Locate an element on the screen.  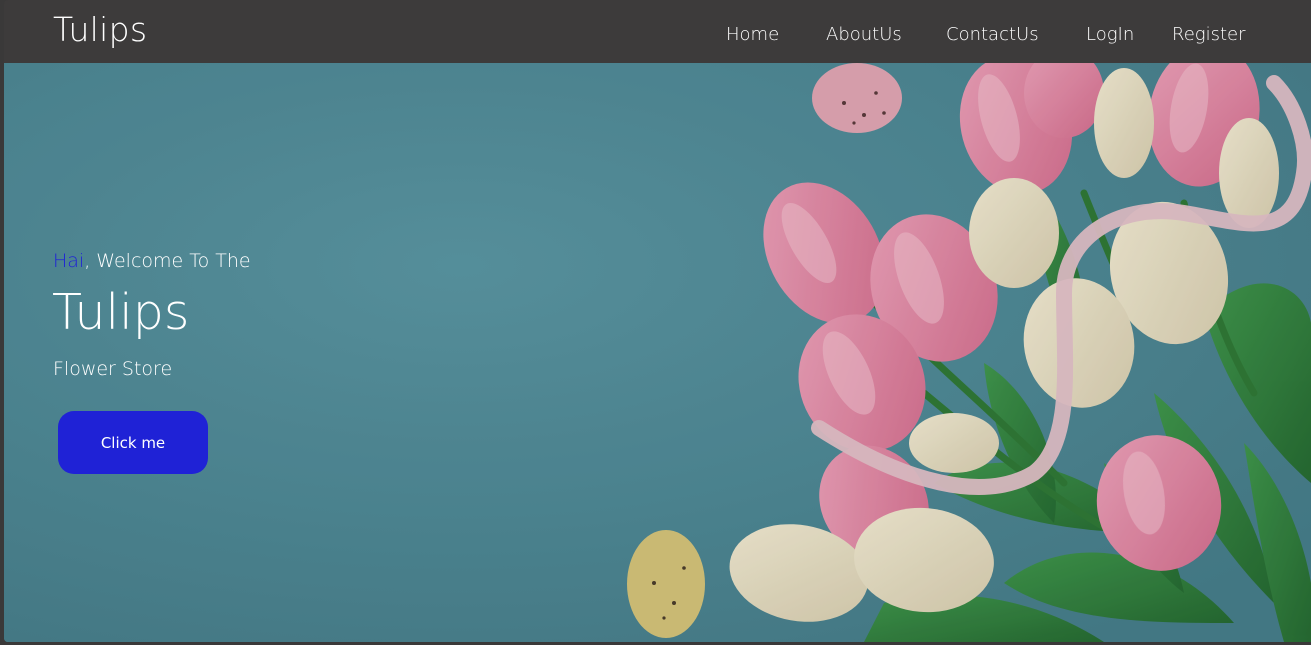
hero-subtitle: Flower Store is located at coordinates (113, 369).